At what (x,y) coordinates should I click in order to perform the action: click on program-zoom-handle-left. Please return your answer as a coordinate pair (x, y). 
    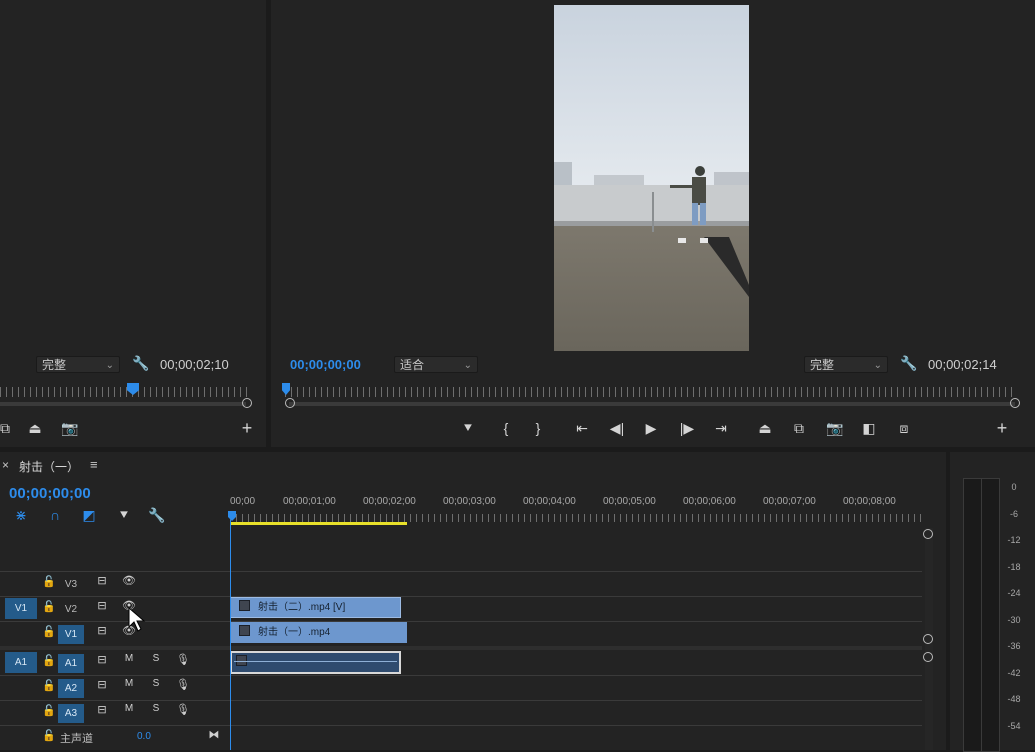
    Looking at the image, I should click on (290, 403).